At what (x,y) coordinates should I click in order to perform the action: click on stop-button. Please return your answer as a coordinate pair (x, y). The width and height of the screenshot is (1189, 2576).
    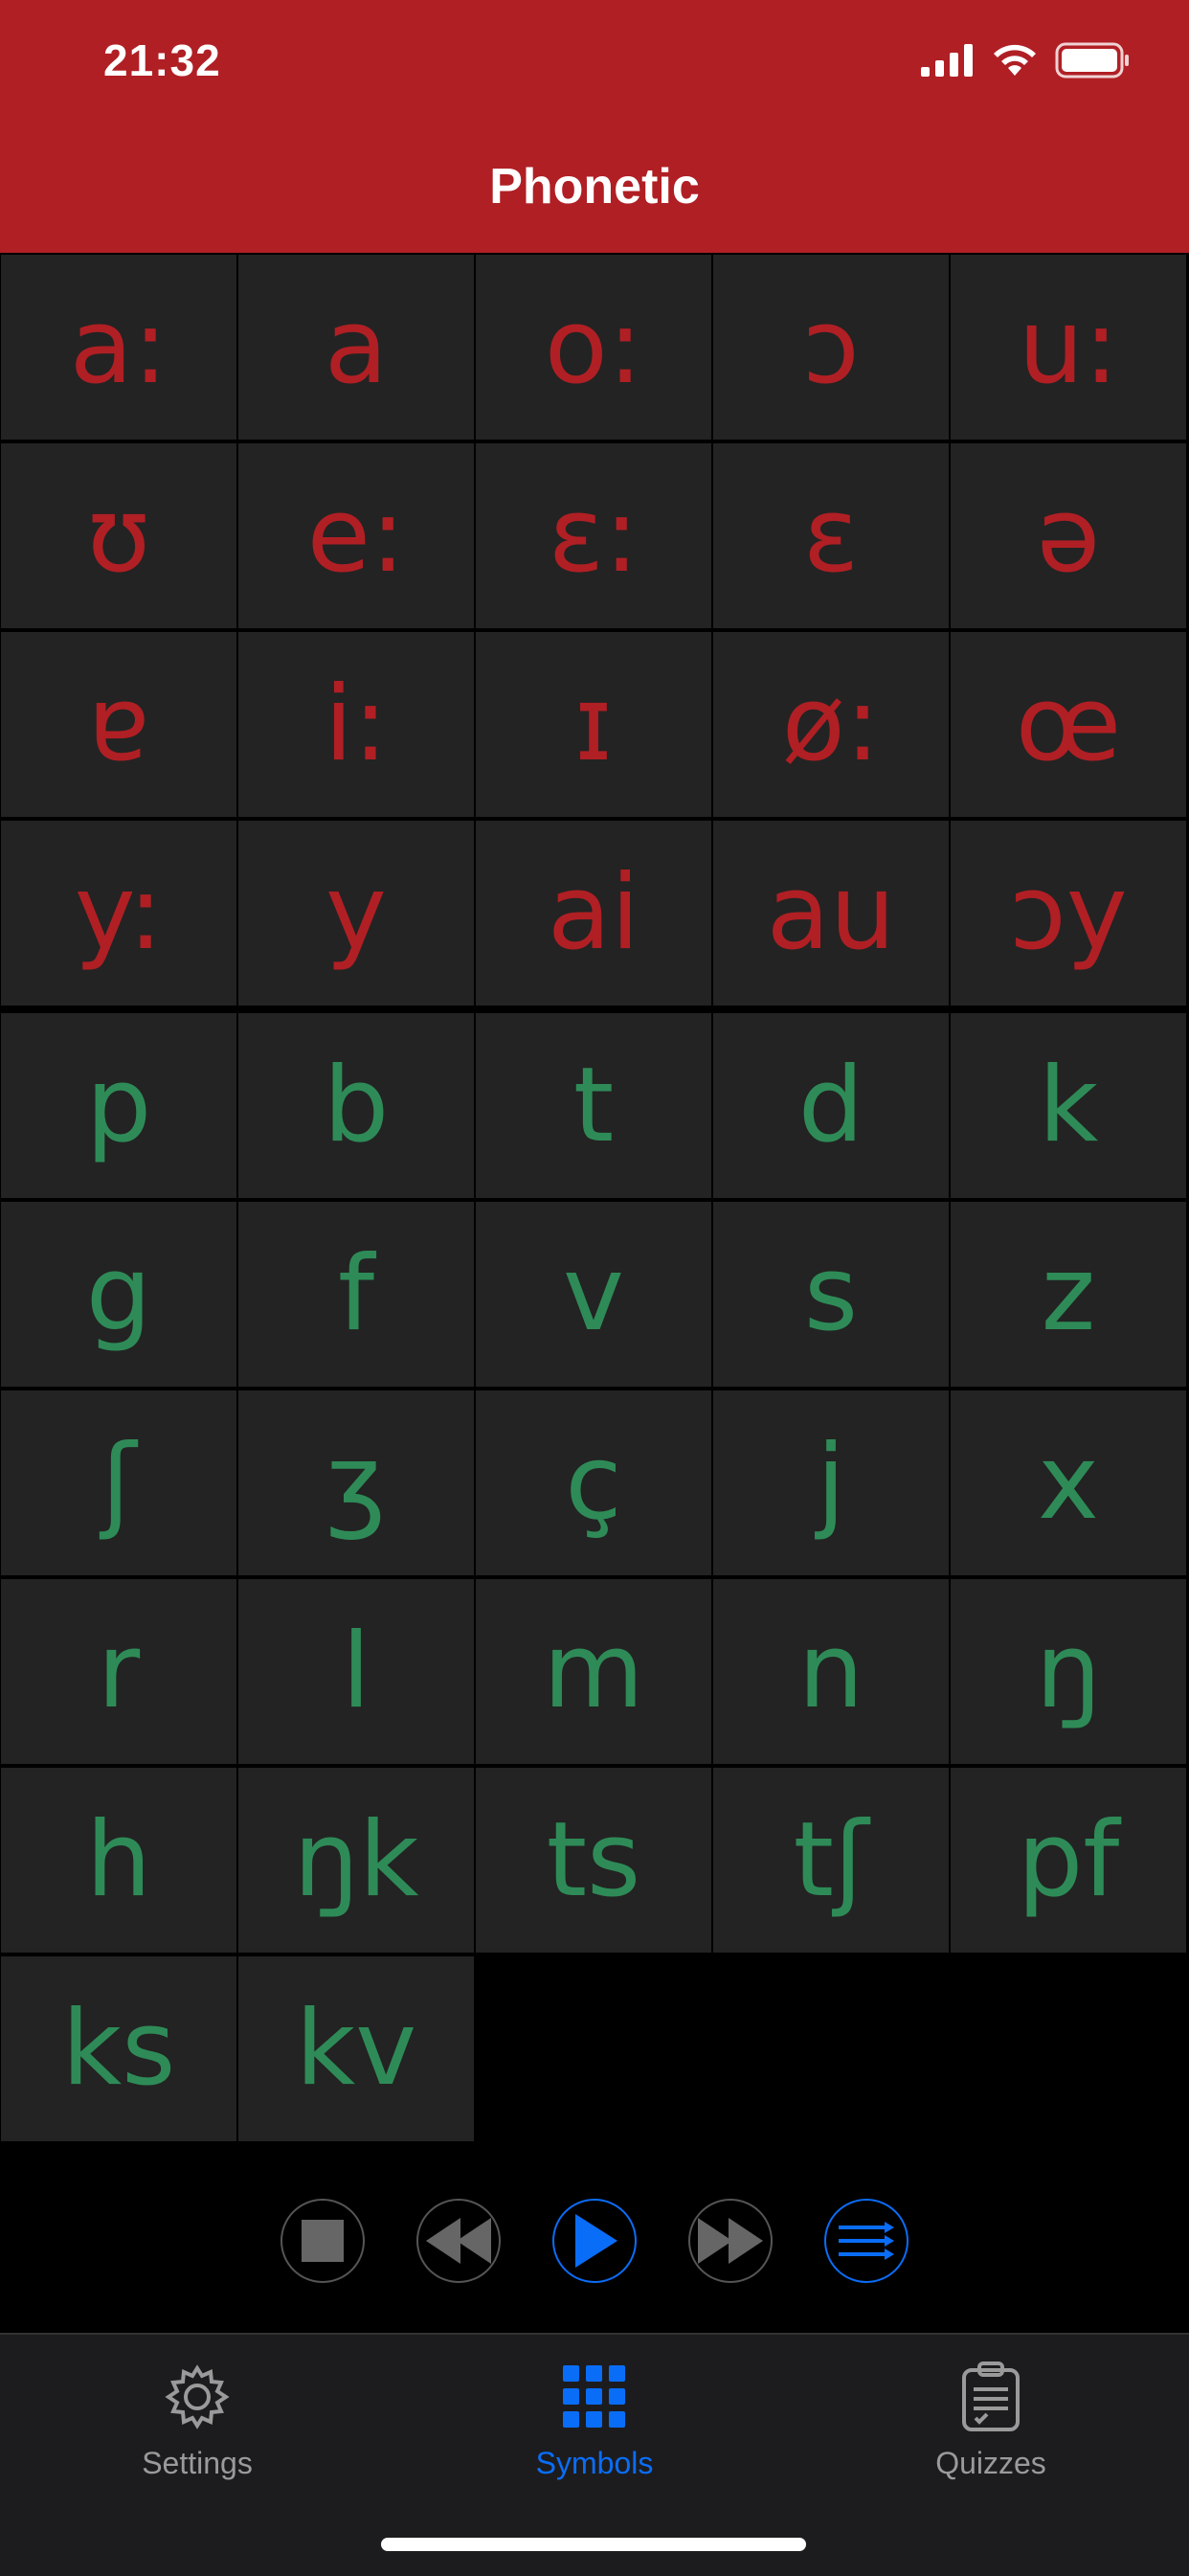
    Looking at the image, I should click on (322, 2241).